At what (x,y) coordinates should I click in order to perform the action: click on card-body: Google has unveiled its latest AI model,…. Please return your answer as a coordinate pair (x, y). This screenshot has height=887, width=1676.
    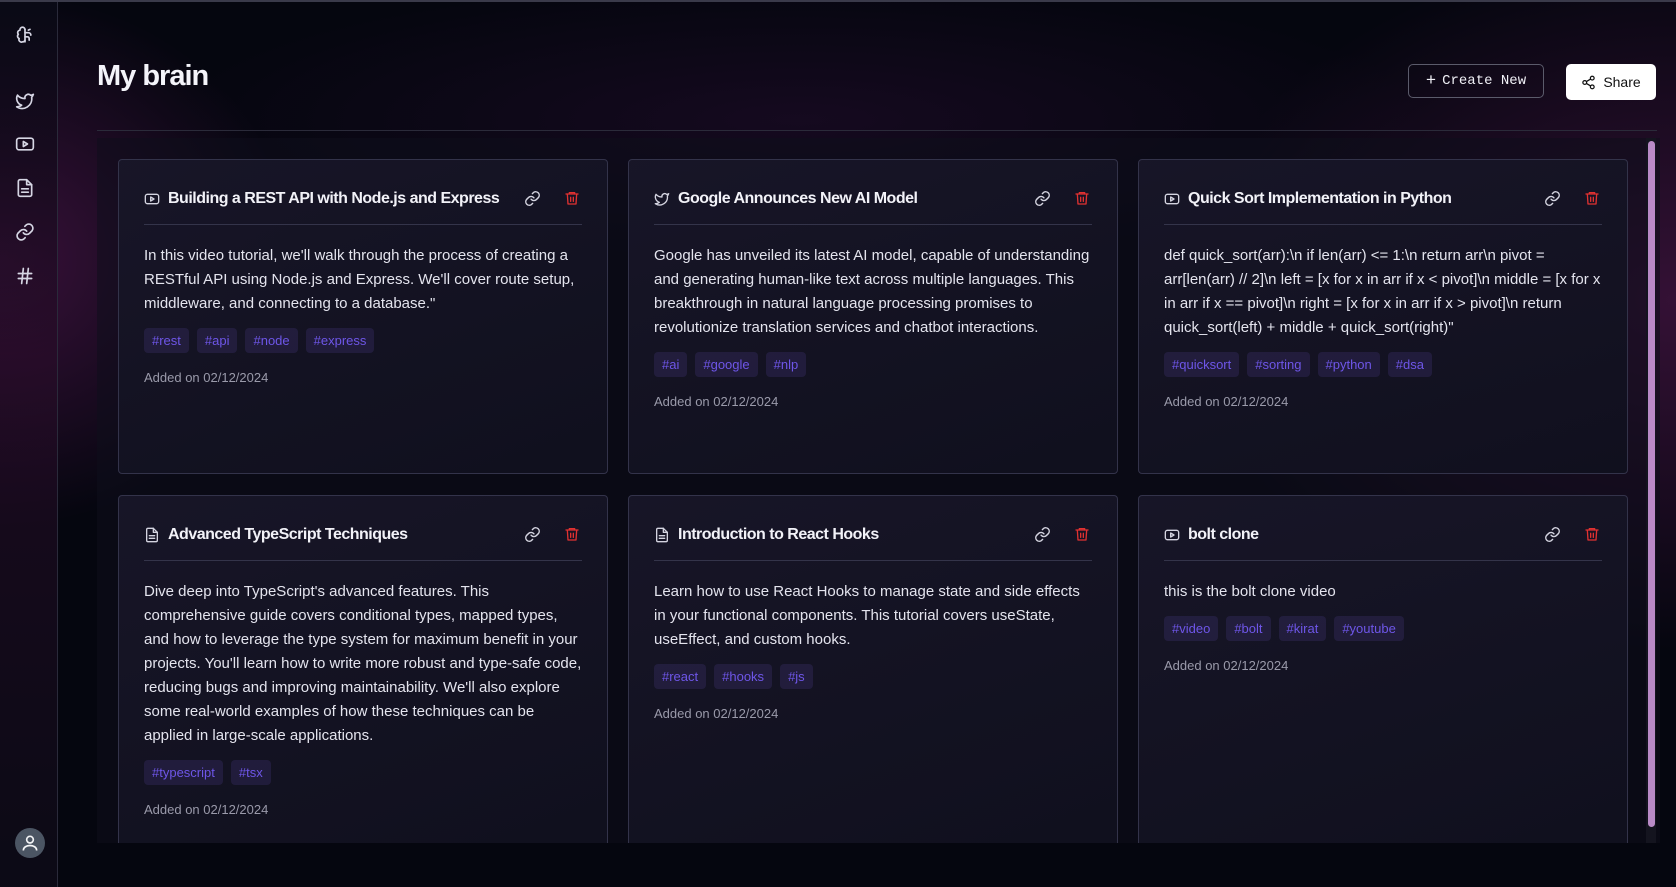
    Looking at the image, I should click on (872, 291).